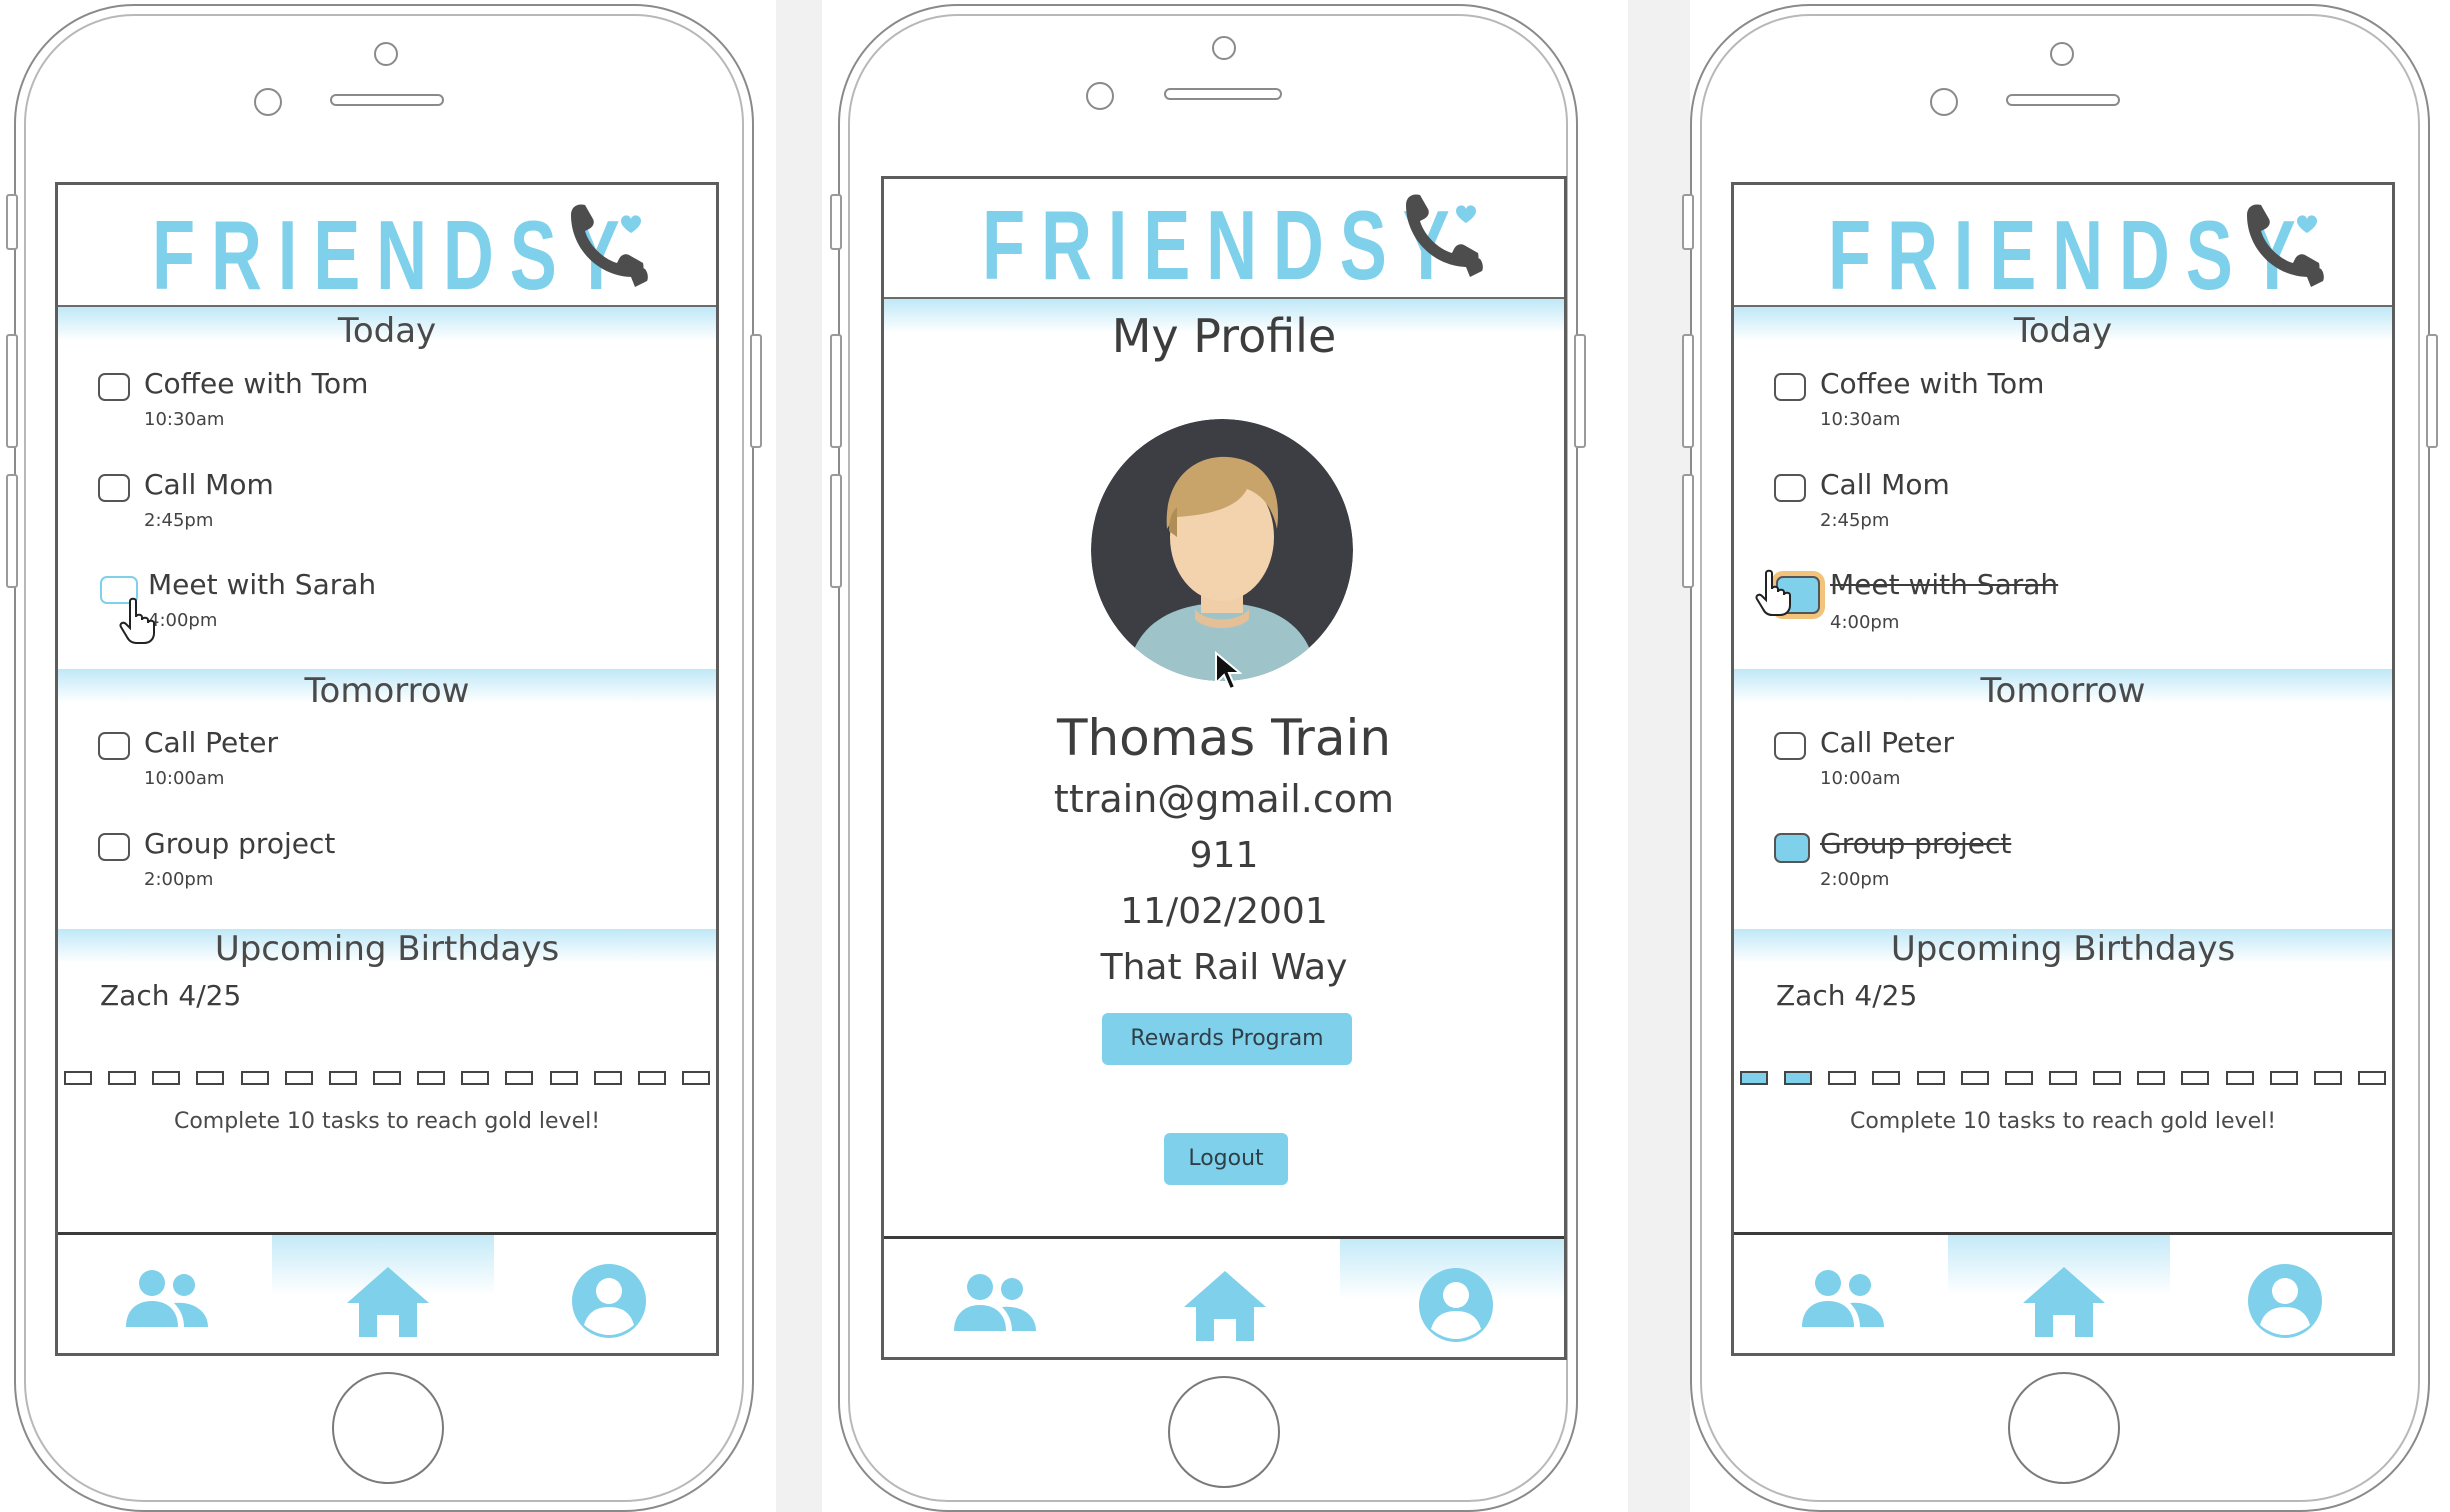  What do you see at coordinates (387, 949) in the screenshot?
I see `section-title-birthdays: Upcoming Birthdays` at bounding box center [387, 949].